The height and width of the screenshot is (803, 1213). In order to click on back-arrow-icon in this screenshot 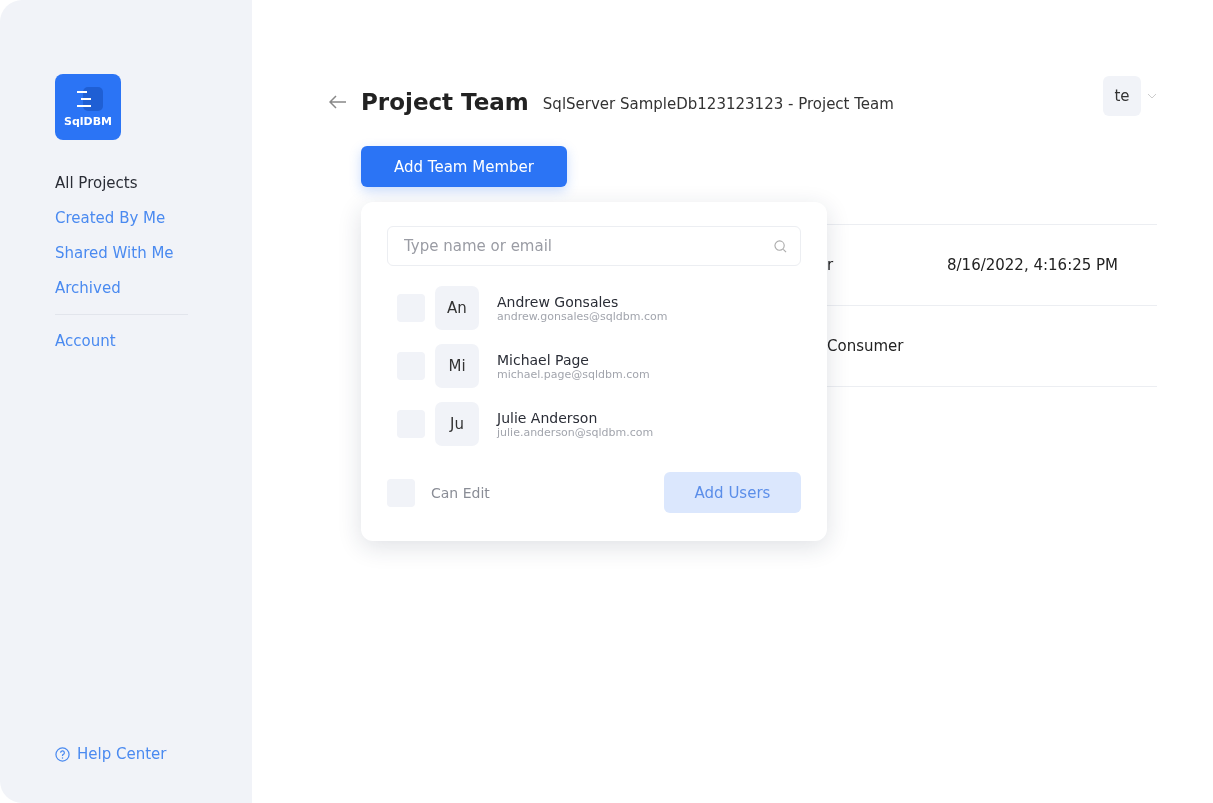, I will do `click(338, 102)`.